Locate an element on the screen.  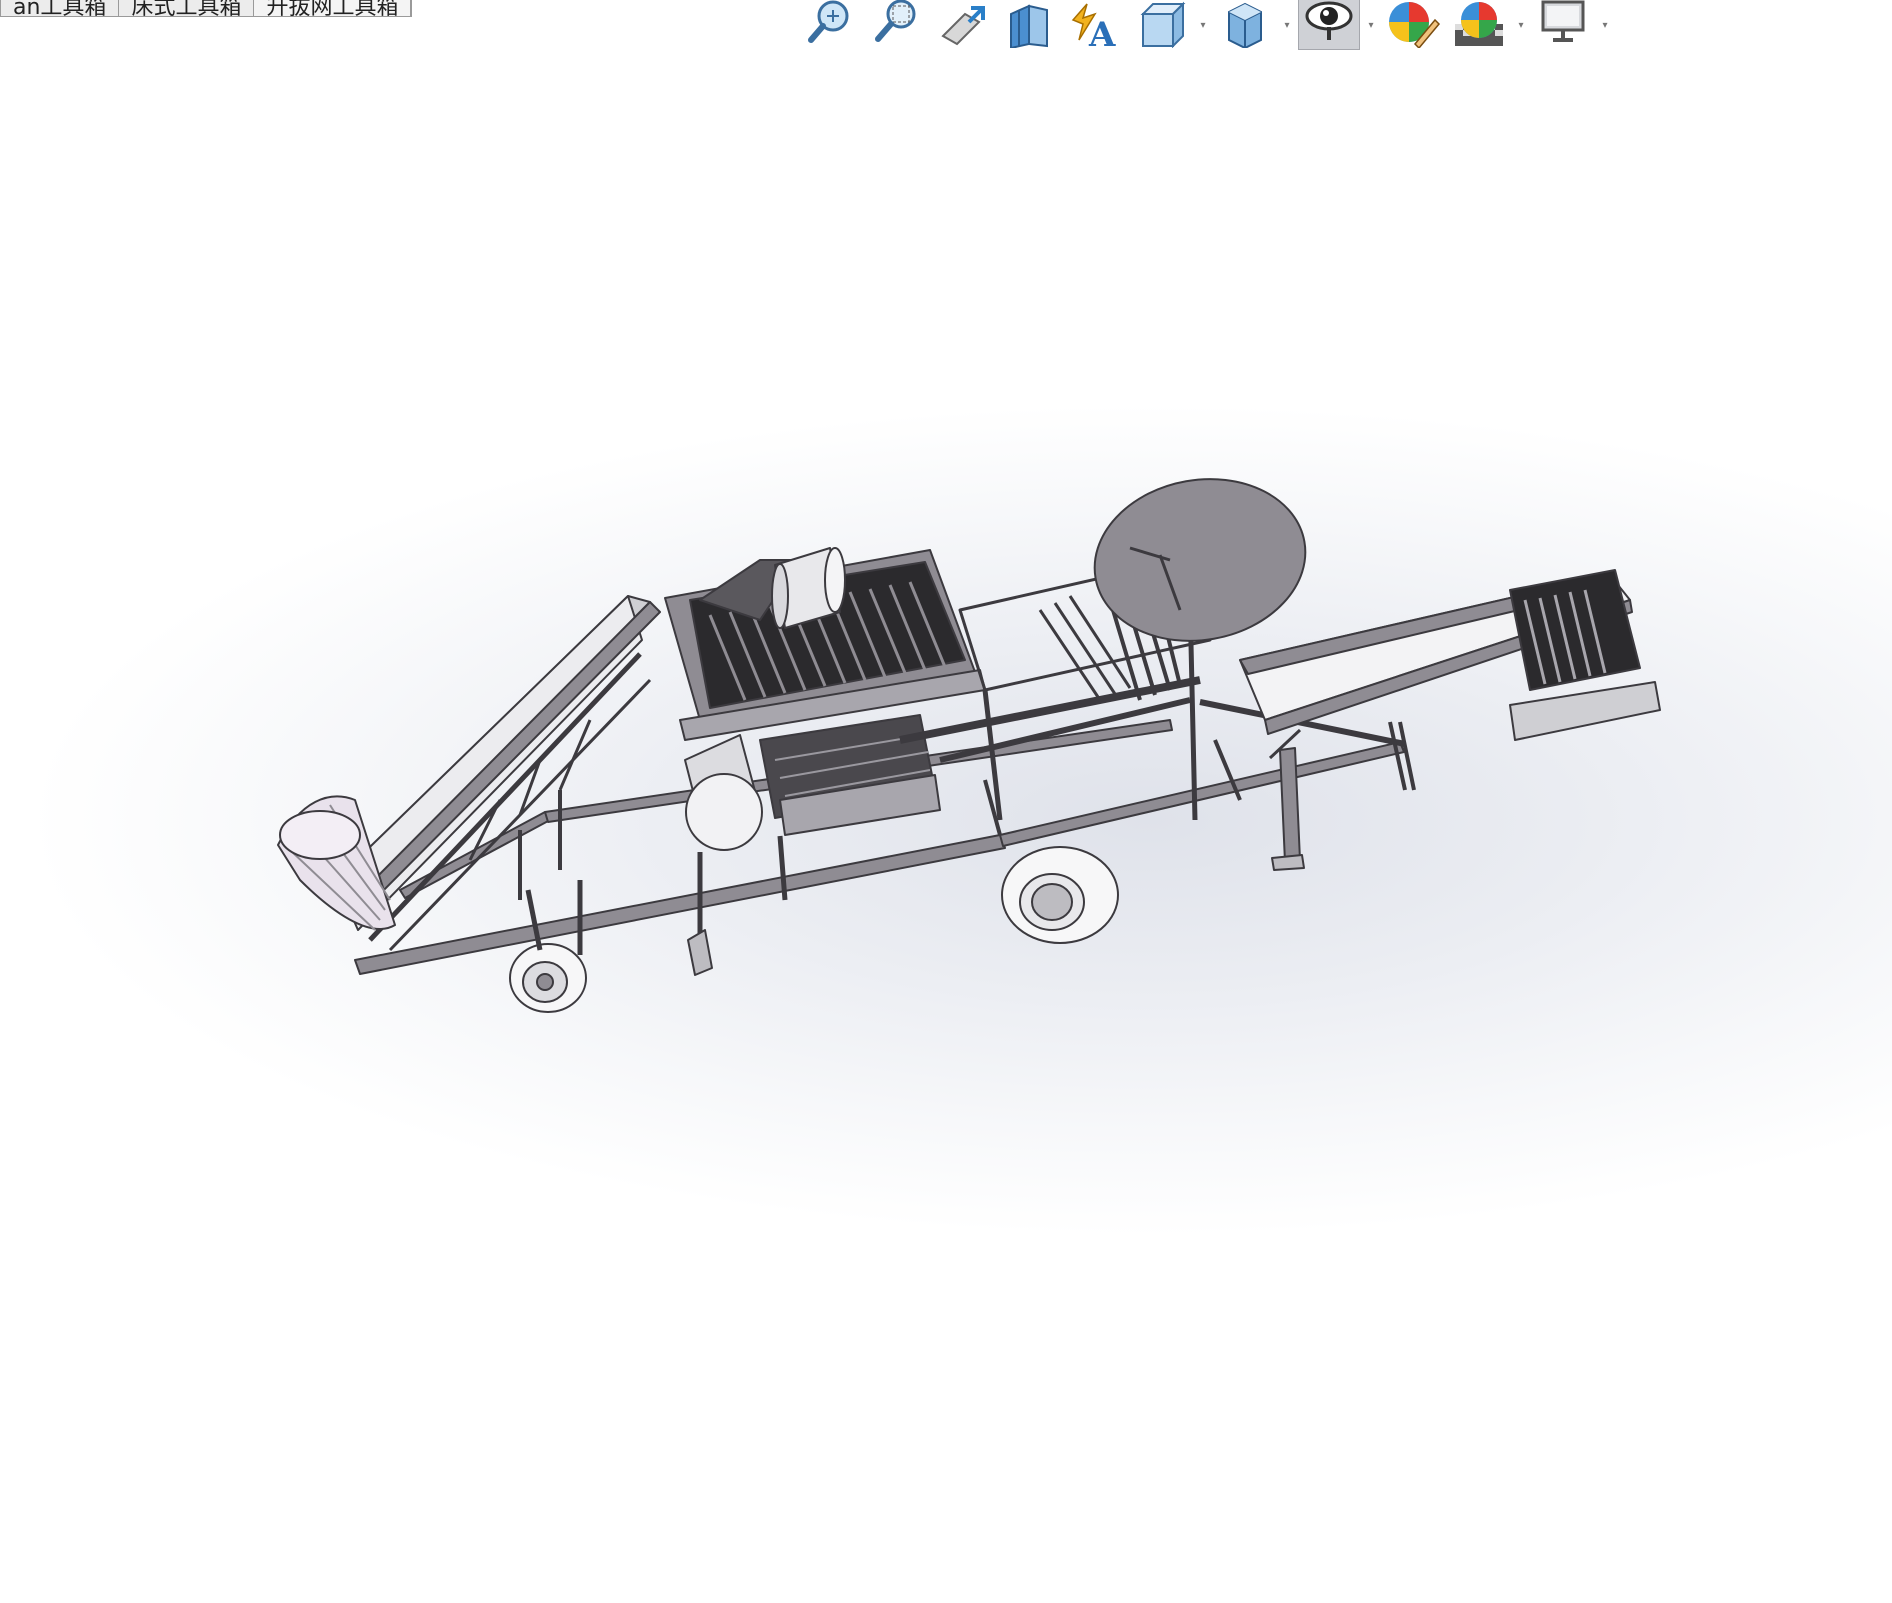
main-wheel is located at coordinates (1060, 895).